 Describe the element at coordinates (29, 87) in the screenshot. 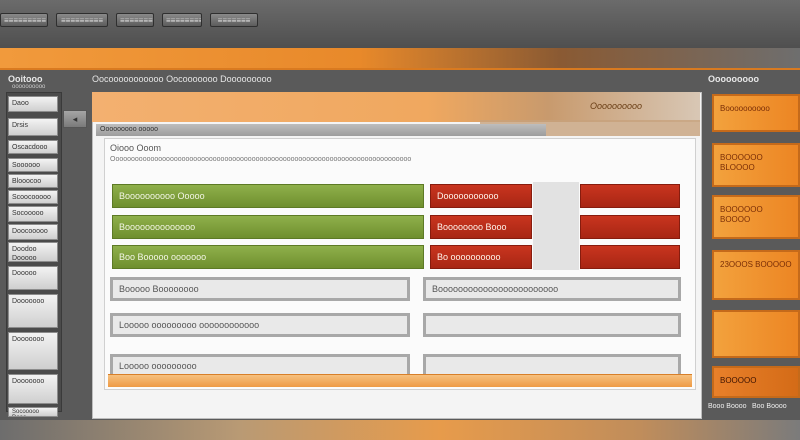

I see `left-panel-subtitle: oooooooooo` at that location.